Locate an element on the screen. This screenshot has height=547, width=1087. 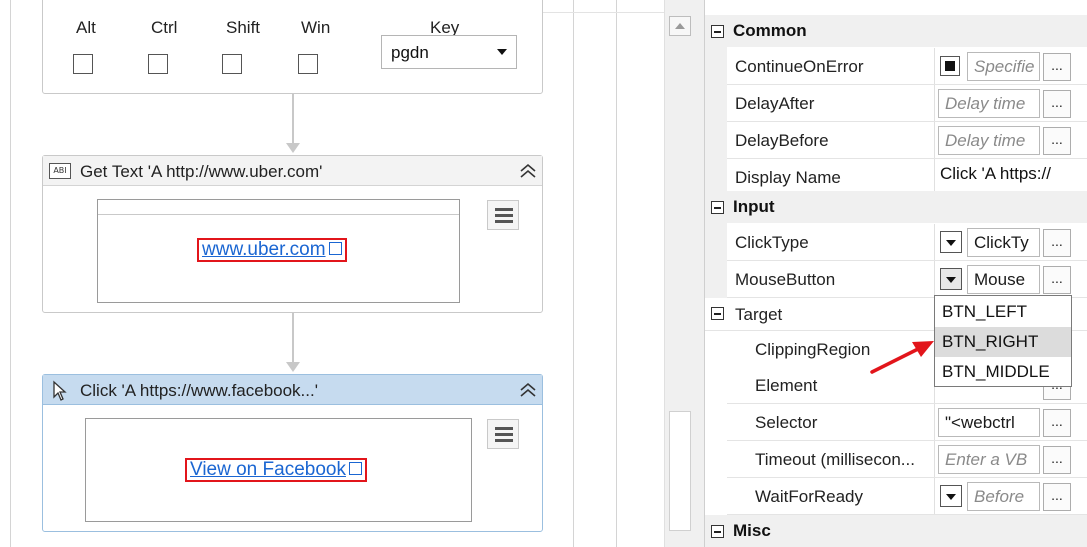
wait-for-ready-field: Before is located at coordinates (1003, 496).